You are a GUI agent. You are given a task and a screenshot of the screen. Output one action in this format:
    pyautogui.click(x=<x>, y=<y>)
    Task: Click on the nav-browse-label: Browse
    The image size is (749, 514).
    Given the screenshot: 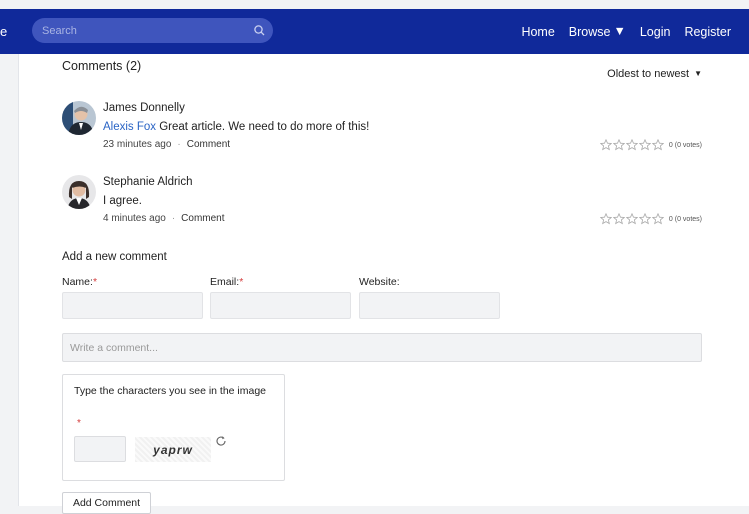 What is the action you would take?
    pyautogui.click(x=589, y=32)
    